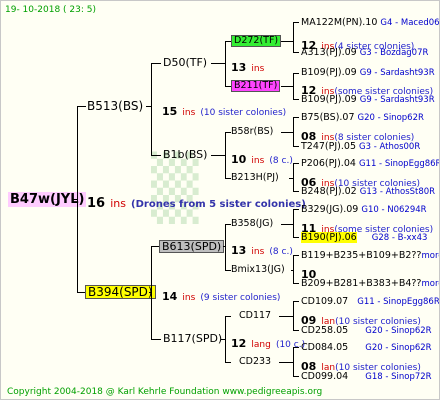 This screenshot has height=400, width=440. I want to click on g5-top-0: MA122M(PN).10 G4 - Maced06Q, so click(370, 22).